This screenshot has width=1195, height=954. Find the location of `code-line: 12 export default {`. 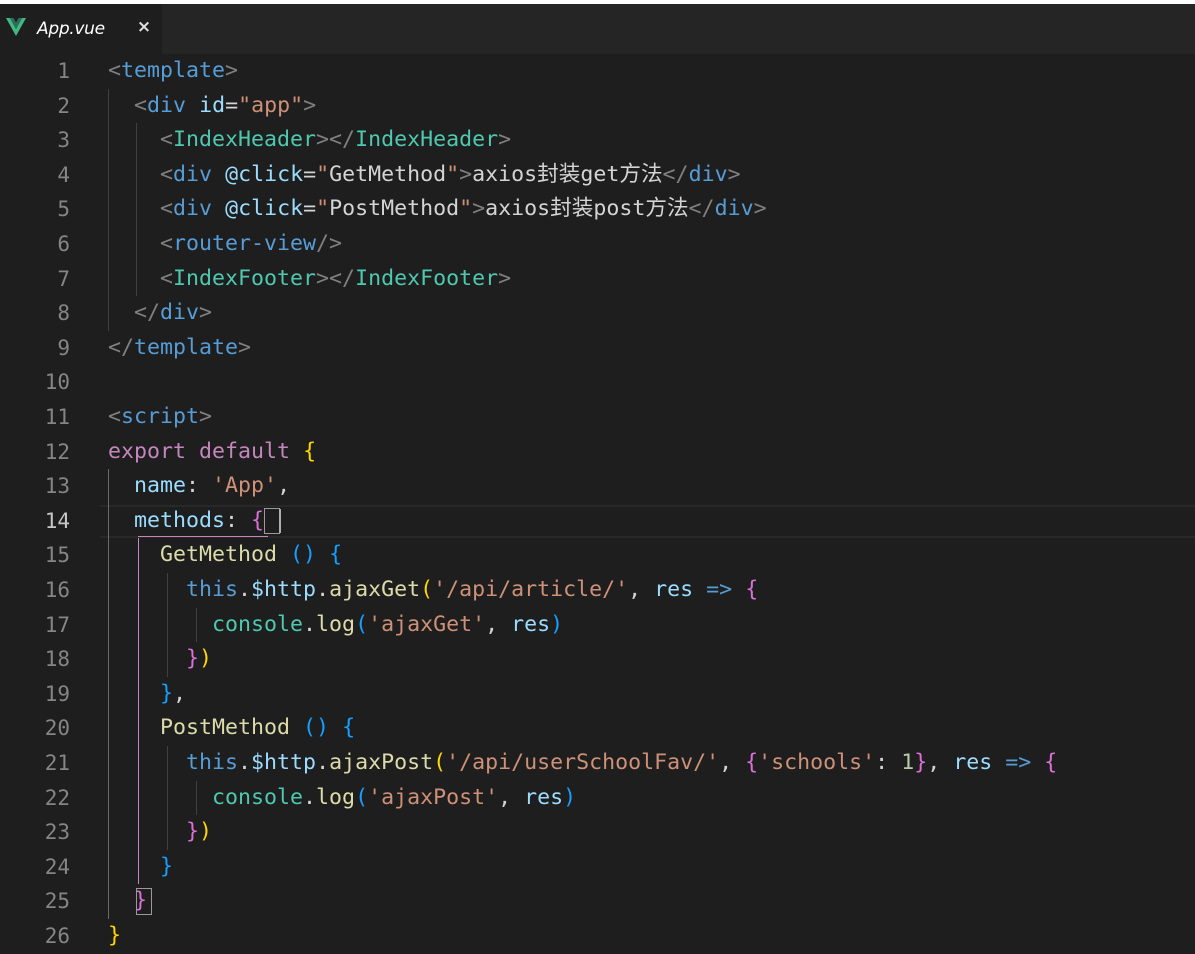

code-line: 12 export default { is located at coordinates (597, 452).